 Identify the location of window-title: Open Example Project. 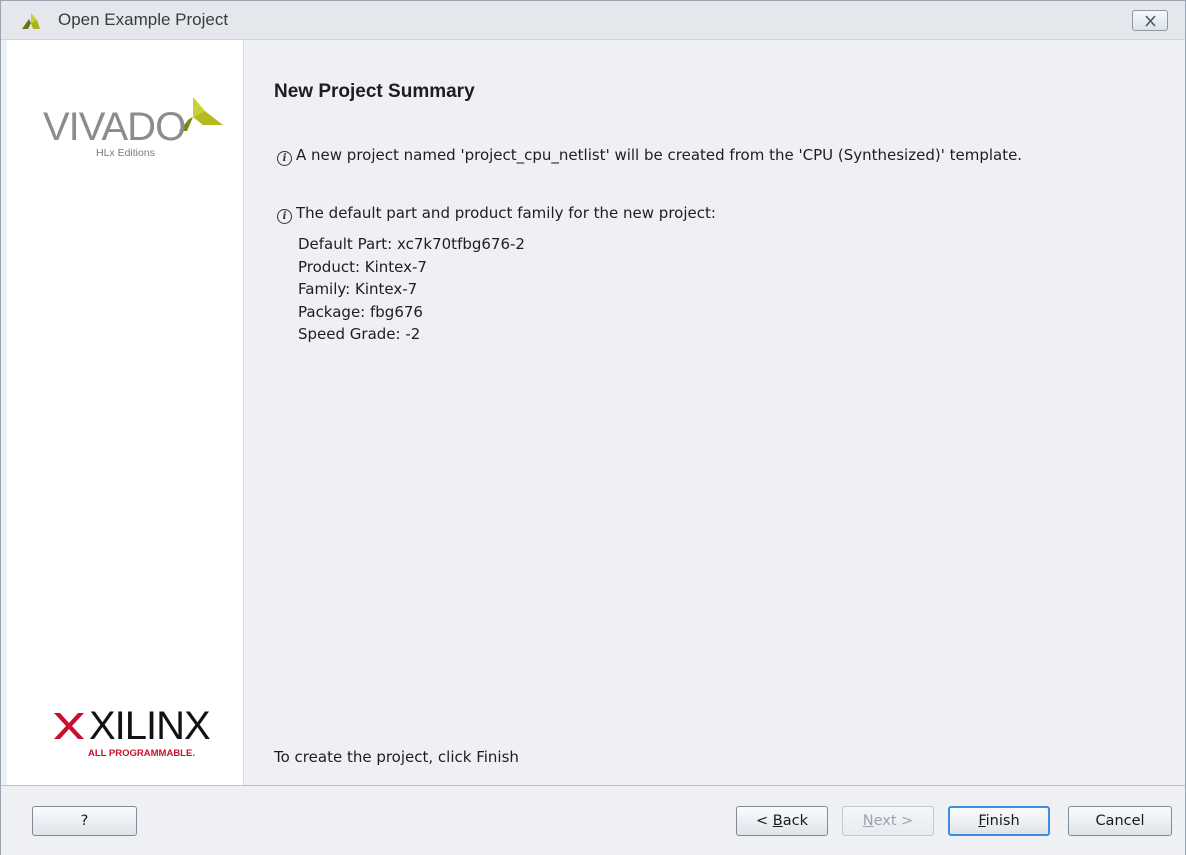
(143, 19).